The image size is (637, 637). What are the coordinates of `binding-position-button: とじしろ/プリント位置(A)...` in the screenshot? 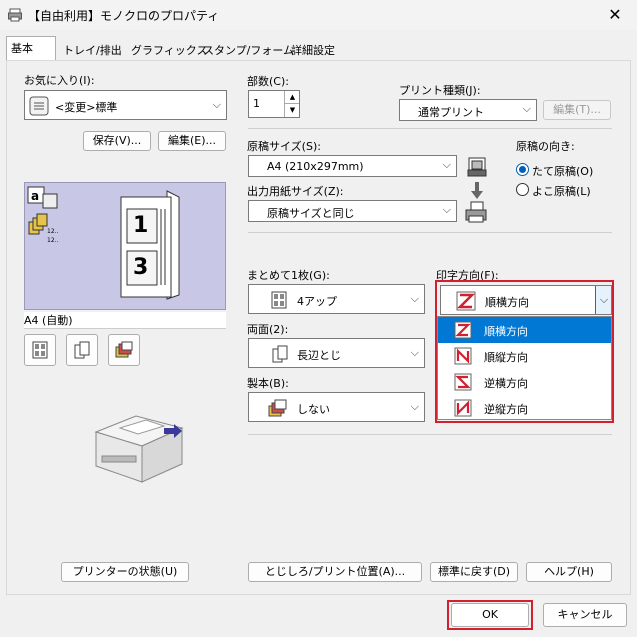 It's located at (335, 572).